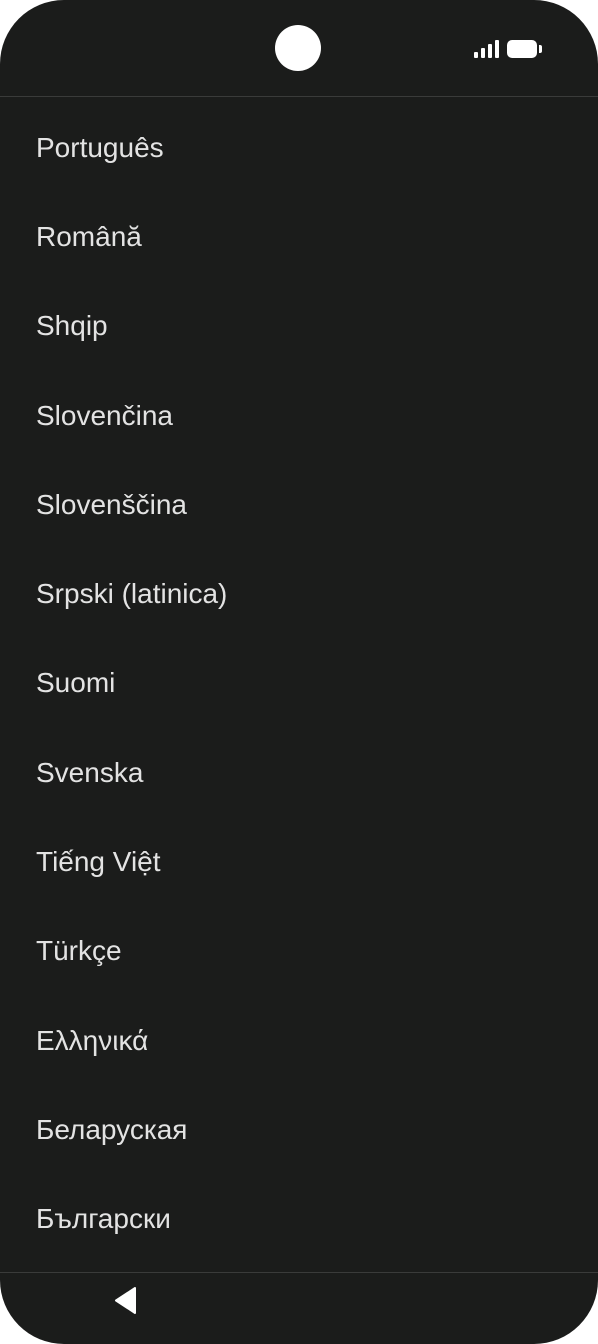 Image resolution: width=598 pixels, height=1344 pixels. I want to click on language-item-balgarski: Български, so click(299, 1219).